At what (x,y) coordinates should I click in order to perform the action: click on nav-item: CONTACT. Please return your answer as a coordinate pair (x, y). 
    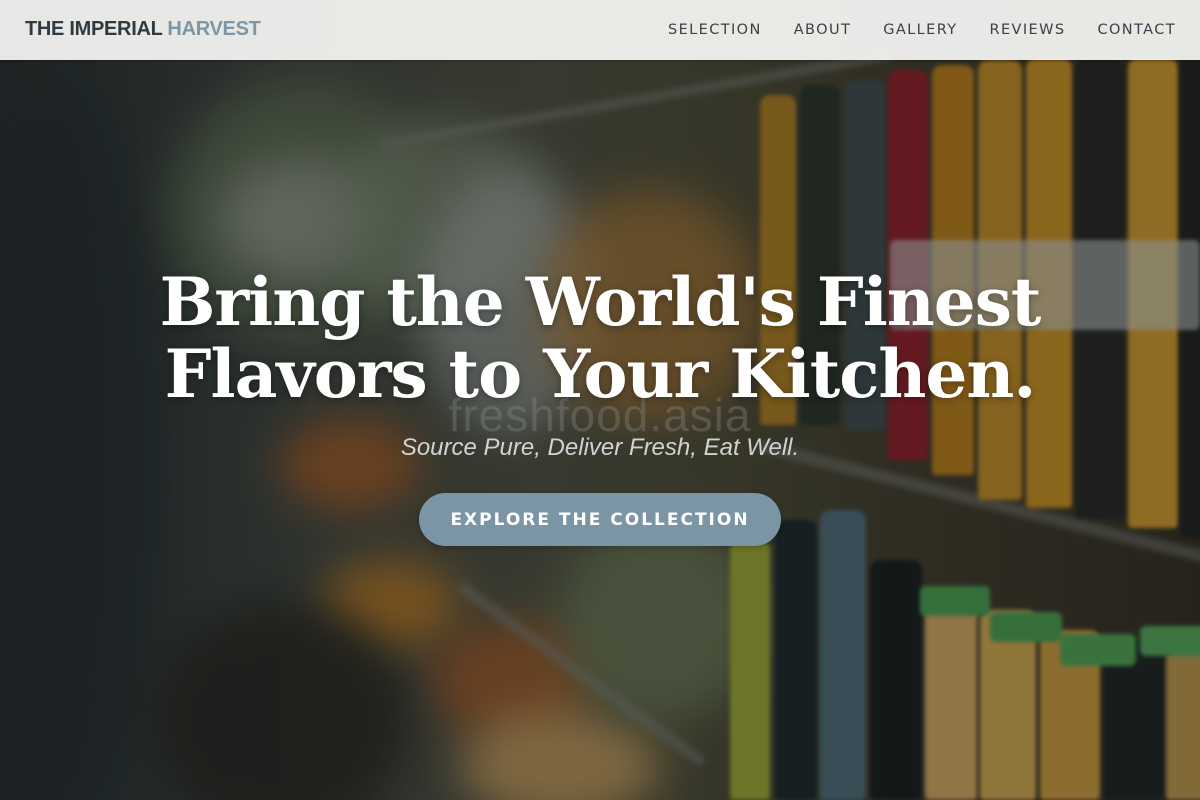
    Looking at the image, I should click on (1136, 30).